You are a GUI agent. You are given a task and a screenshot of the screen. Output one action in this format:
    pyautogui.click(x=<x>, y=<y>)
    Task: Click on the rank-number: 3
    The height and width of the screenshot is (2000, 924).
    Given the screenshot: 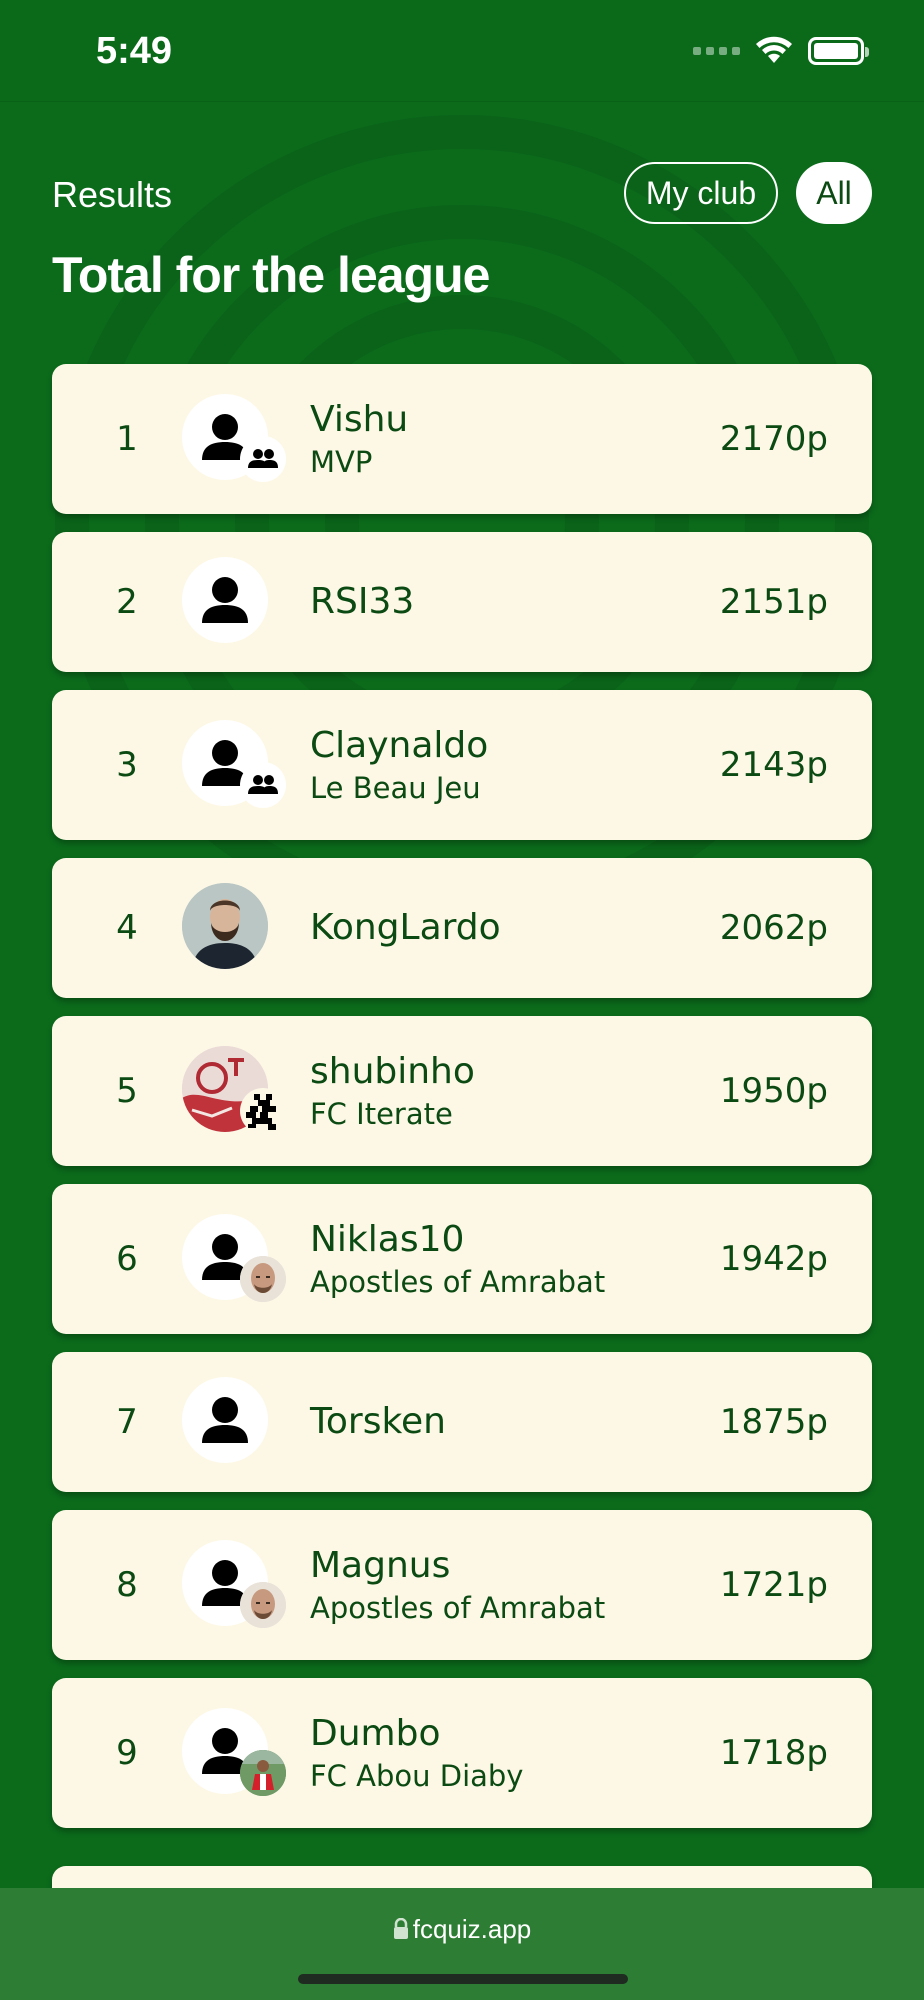 What is the action you would take?
    pyautogui.click(x=127, y=765)
    